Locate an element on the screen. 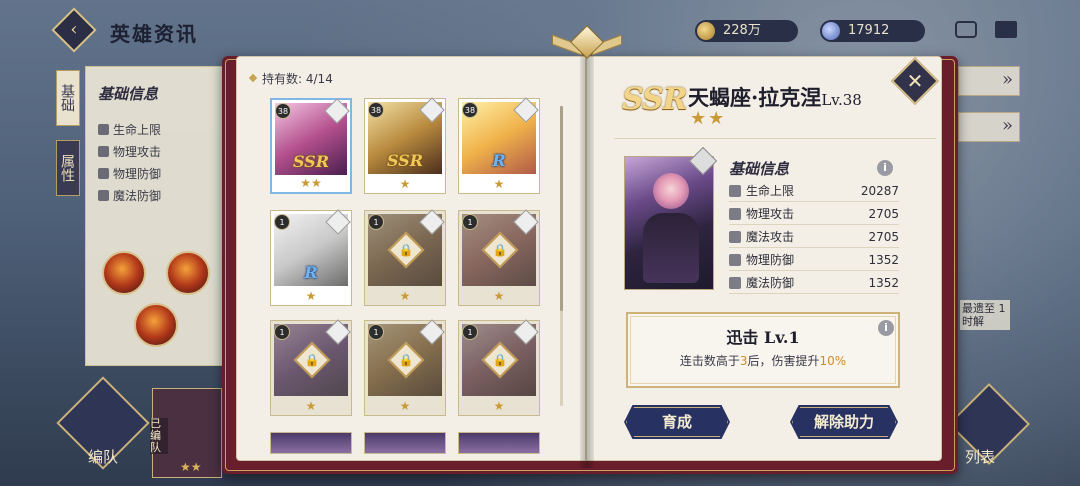 The height and width of the screenshot is (486, 1080). background-info-panel: 基础信息 生命上限 物理攻击 物理防御 魔法防御 is located at coordinates (165, 216).